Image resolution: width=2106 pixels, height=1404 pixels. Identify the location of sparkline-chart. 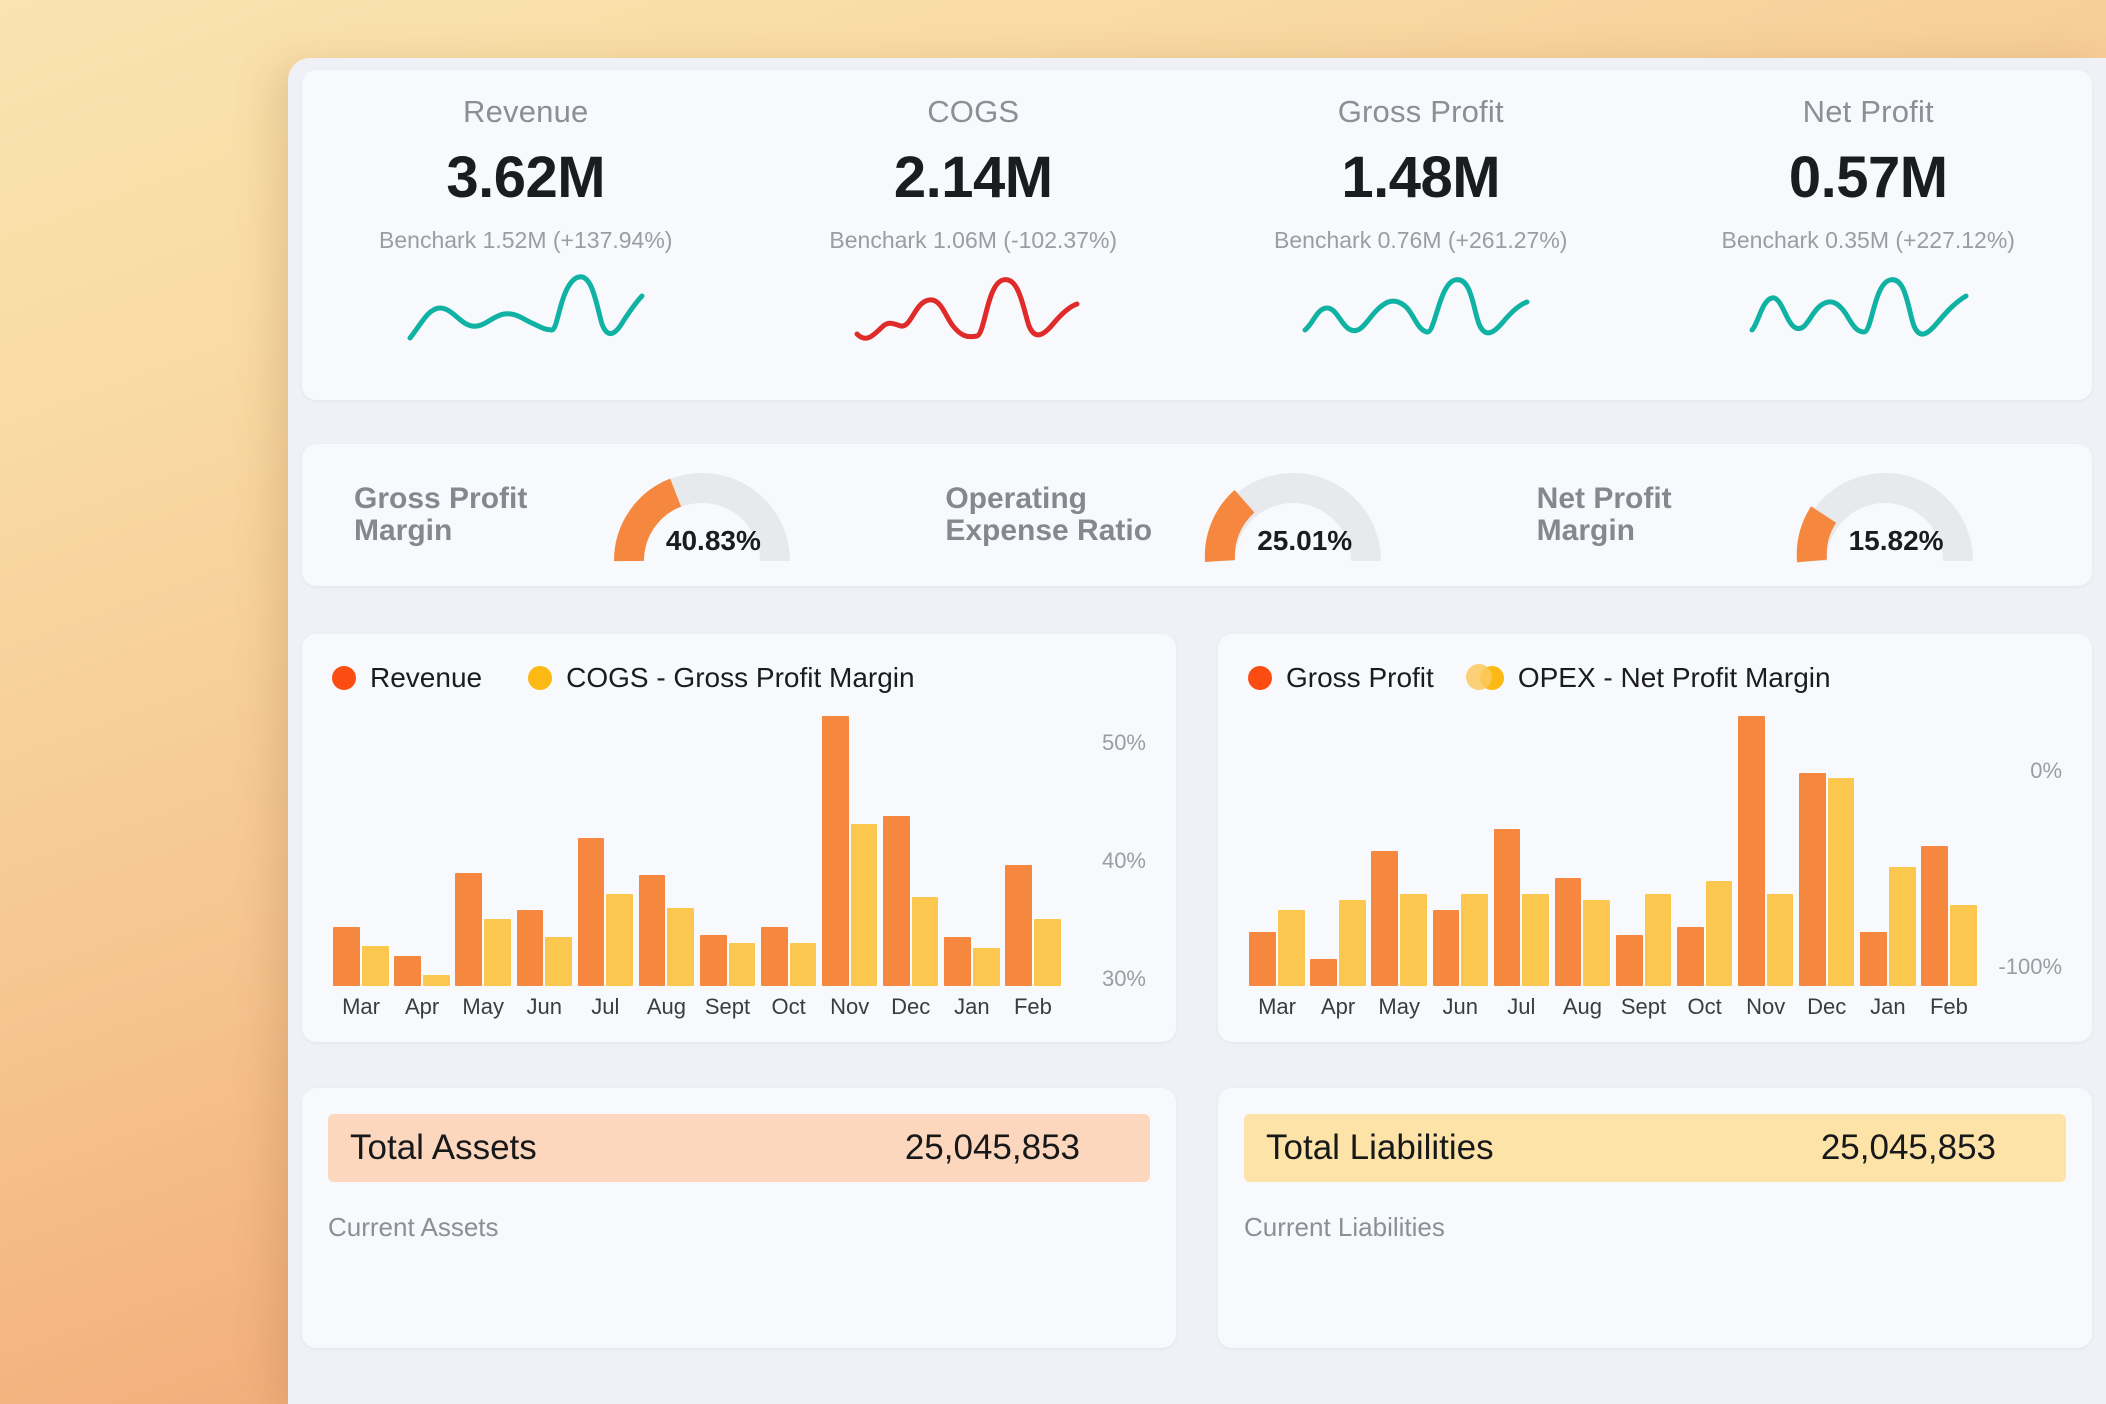
(1421, 310).